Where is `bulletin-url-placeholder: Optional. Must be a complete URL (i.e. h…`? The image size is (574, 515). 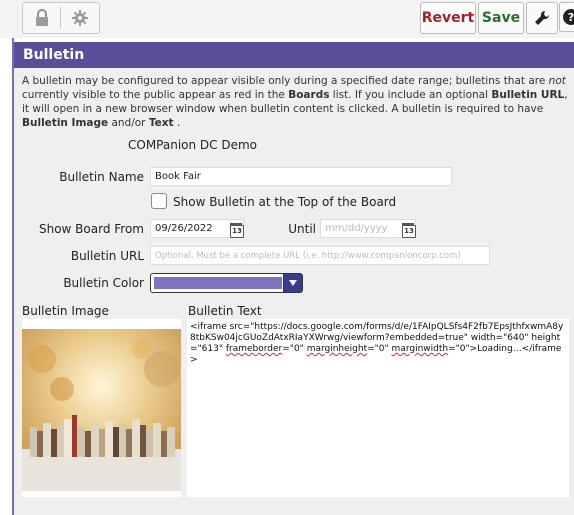
bulletin-url-placeholder: Optional. Must be a complete URL (i.e. h… is located at coordinates (308, 255).